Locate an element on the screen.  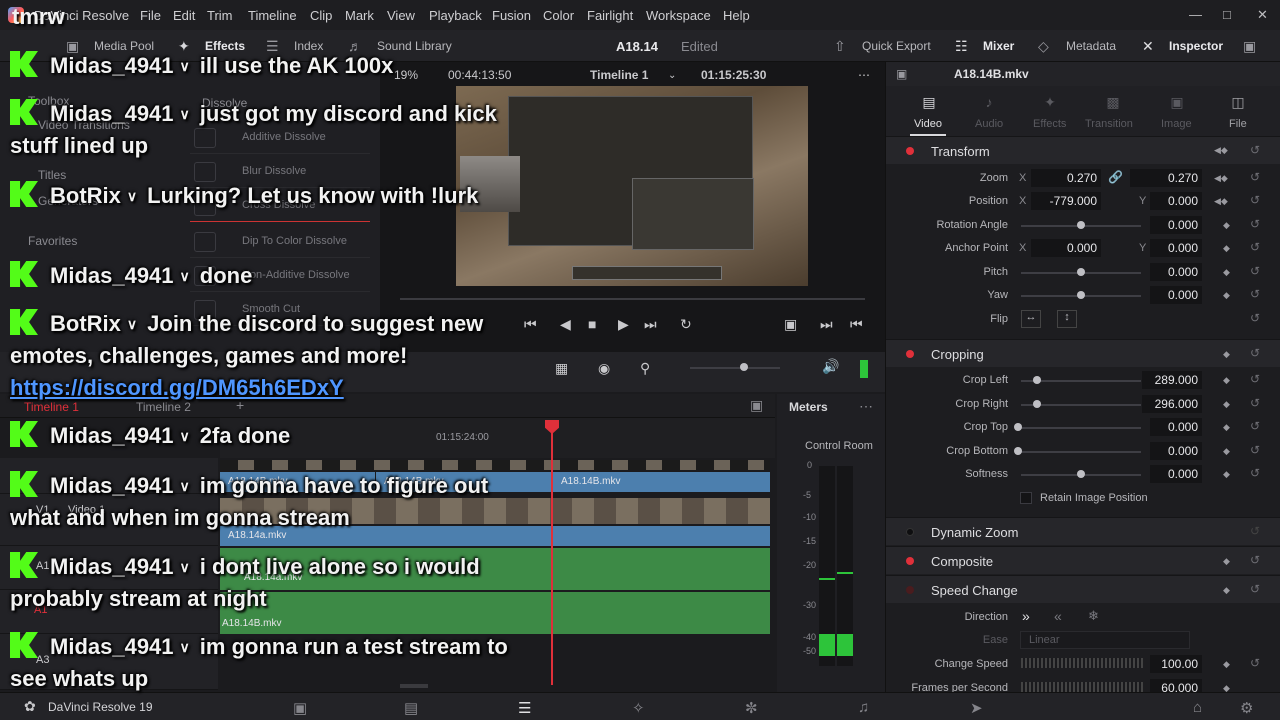
stop-icon: ■ is located at coordinates (592, 324).